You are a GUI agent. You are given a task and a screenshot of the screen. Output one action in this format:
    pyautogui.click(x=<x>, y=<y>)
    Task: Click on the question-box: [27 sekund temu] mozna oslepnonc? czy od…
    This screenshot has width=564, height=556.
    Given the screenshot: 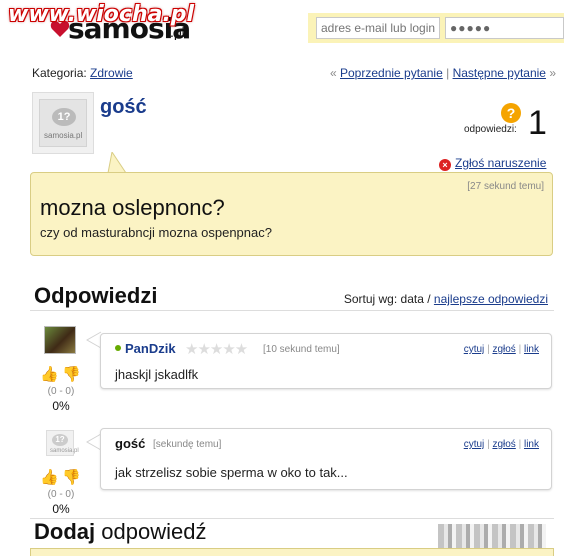 What is the action you would take?
    pyautogui.click(x=291, y=214)
    